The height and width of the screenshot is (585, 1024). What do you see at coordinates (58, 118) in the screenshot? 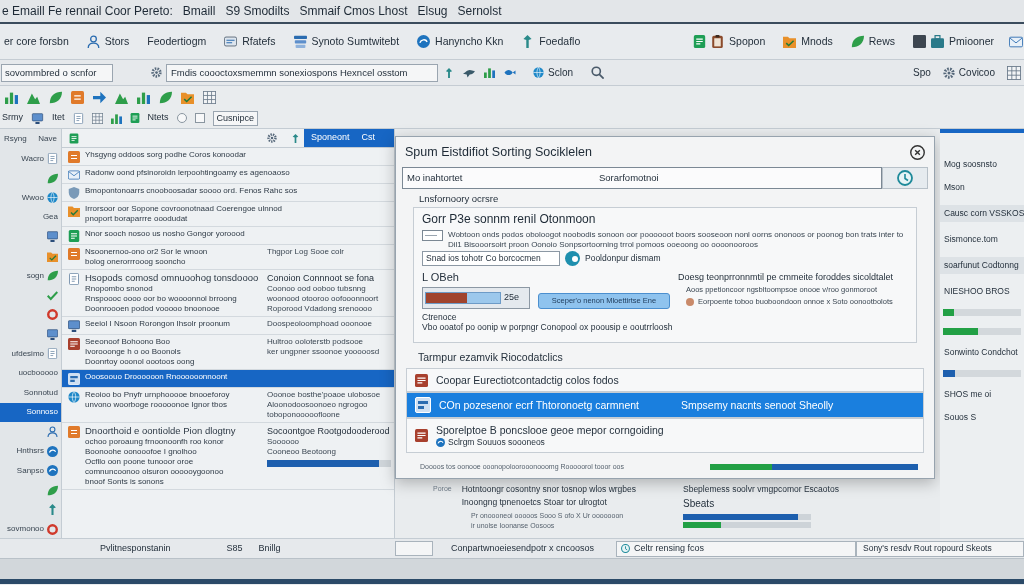
I see `view-button: Itet` at bounding box center [58, 118].